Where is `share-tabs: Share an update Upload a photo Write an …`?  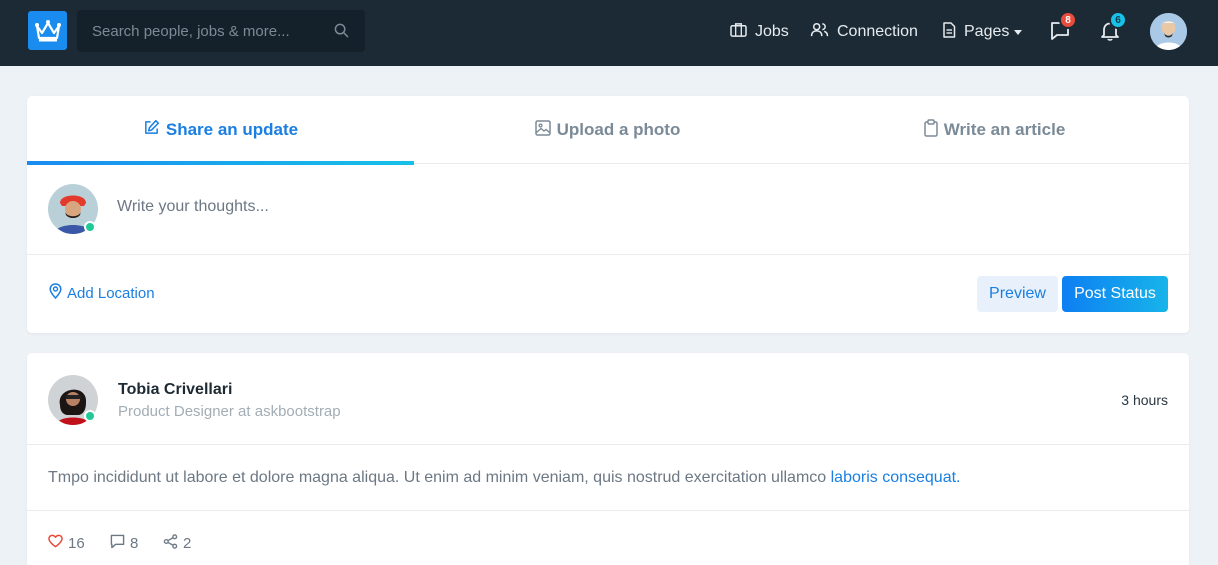 share-tabs: Share an update Upload a photo Write an … is located at coordinates (608, 130).